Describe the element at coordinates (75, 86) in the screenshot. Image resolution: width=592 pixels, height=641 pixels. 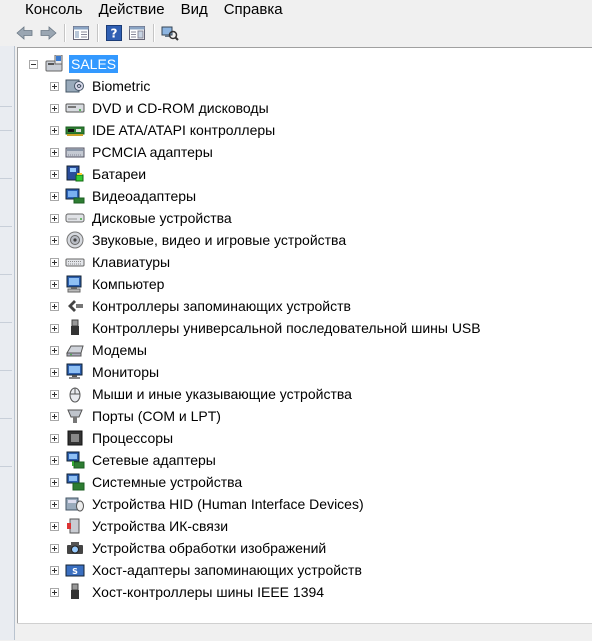
I see `biometric-icon` at that location.